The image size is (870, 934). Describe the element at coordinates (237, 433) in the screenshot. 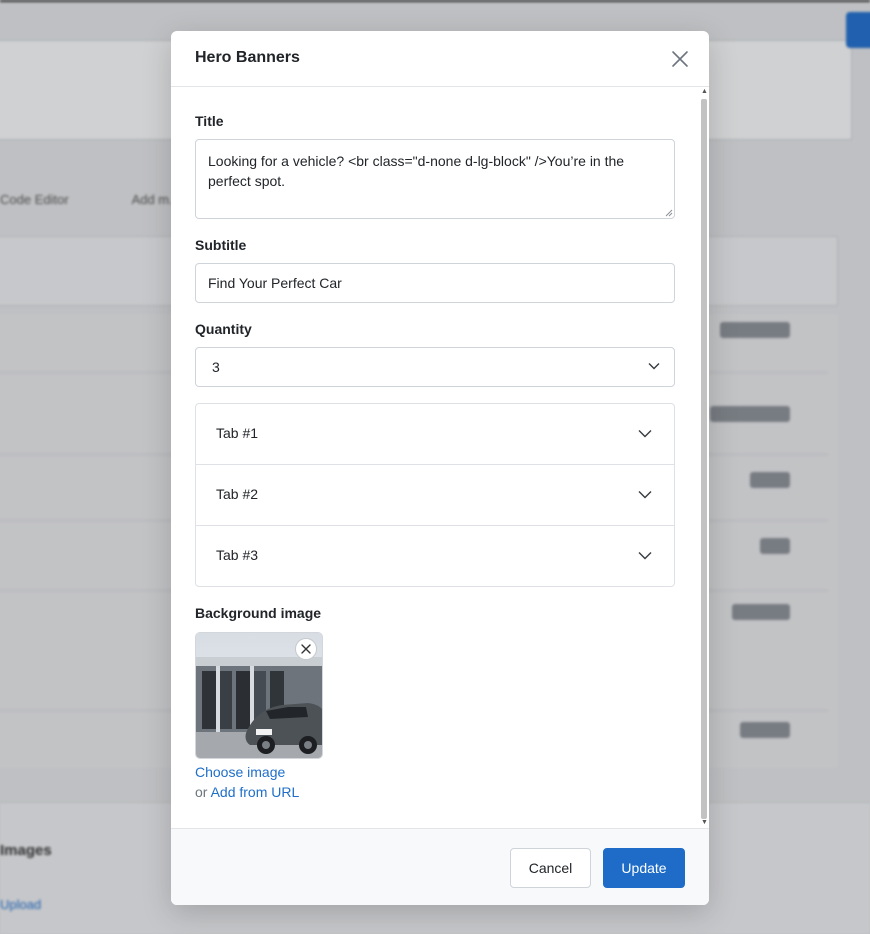

I see `accordion-tab-label: Tab #1` at that location.